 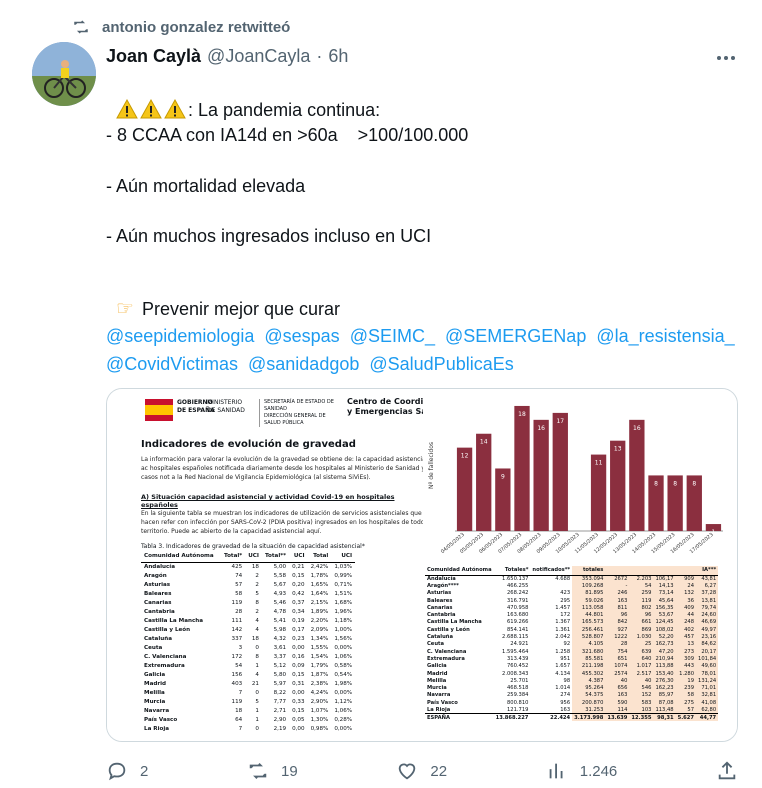 I want to click on table-cell: 74, so click(x=239, y=575).